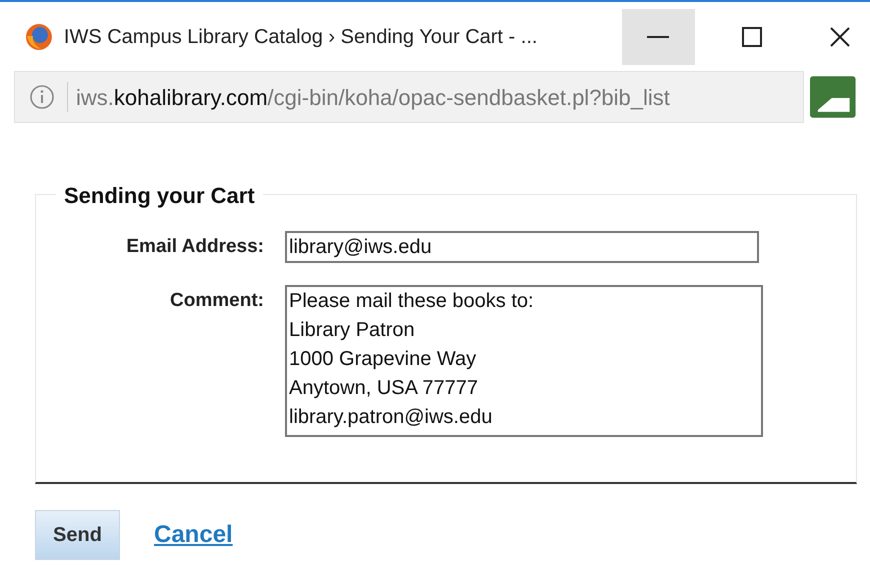  I want to click on cancel-link: Cancel, so click(193, 535).